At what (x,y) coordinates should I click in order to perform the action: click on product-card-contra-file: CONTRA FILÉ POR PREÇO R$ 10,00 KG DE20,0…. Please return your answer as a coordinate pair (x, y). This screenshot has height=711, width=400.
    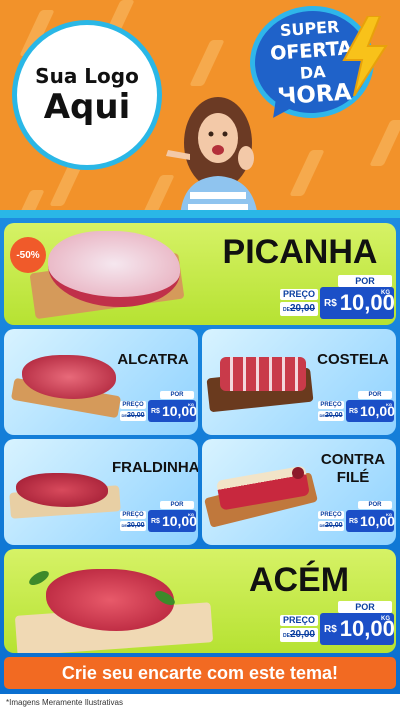
    Looking at the image, I should click on (299, 492).